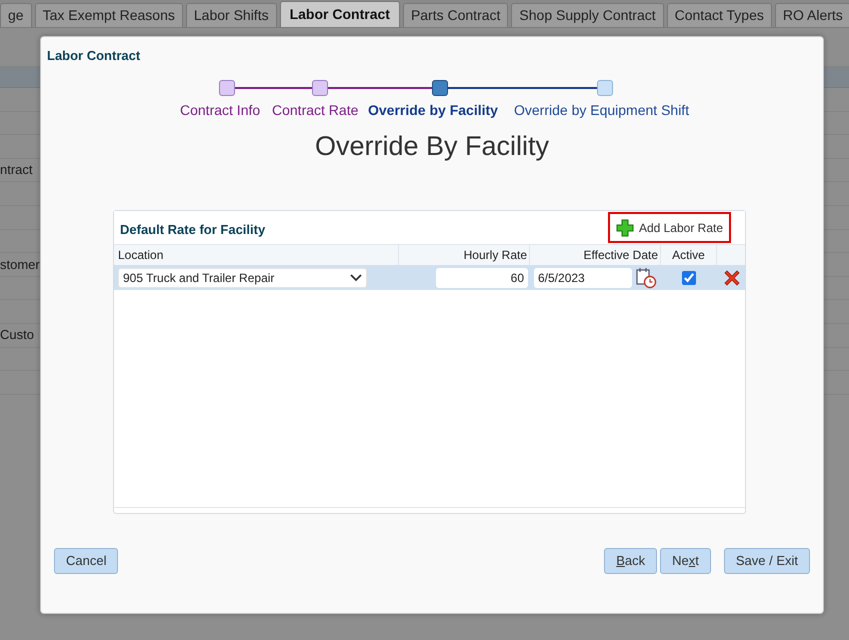 This screenshot has width=849, height=640. I want to click on dialog-button: Back, so click(631, 561).